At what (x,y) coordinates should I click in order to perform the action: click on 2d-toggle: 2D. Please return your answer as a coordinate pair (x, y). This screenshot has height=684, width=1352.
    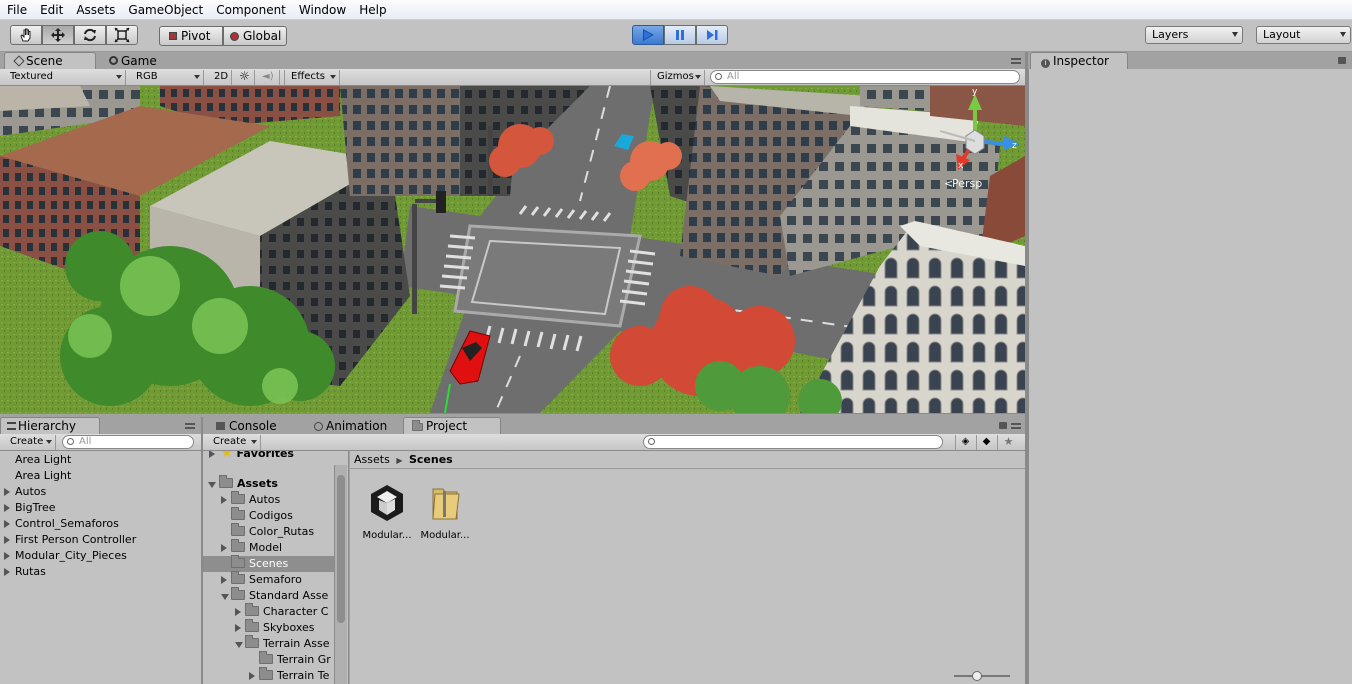
    Looking at the image, I should click on (220, 77).